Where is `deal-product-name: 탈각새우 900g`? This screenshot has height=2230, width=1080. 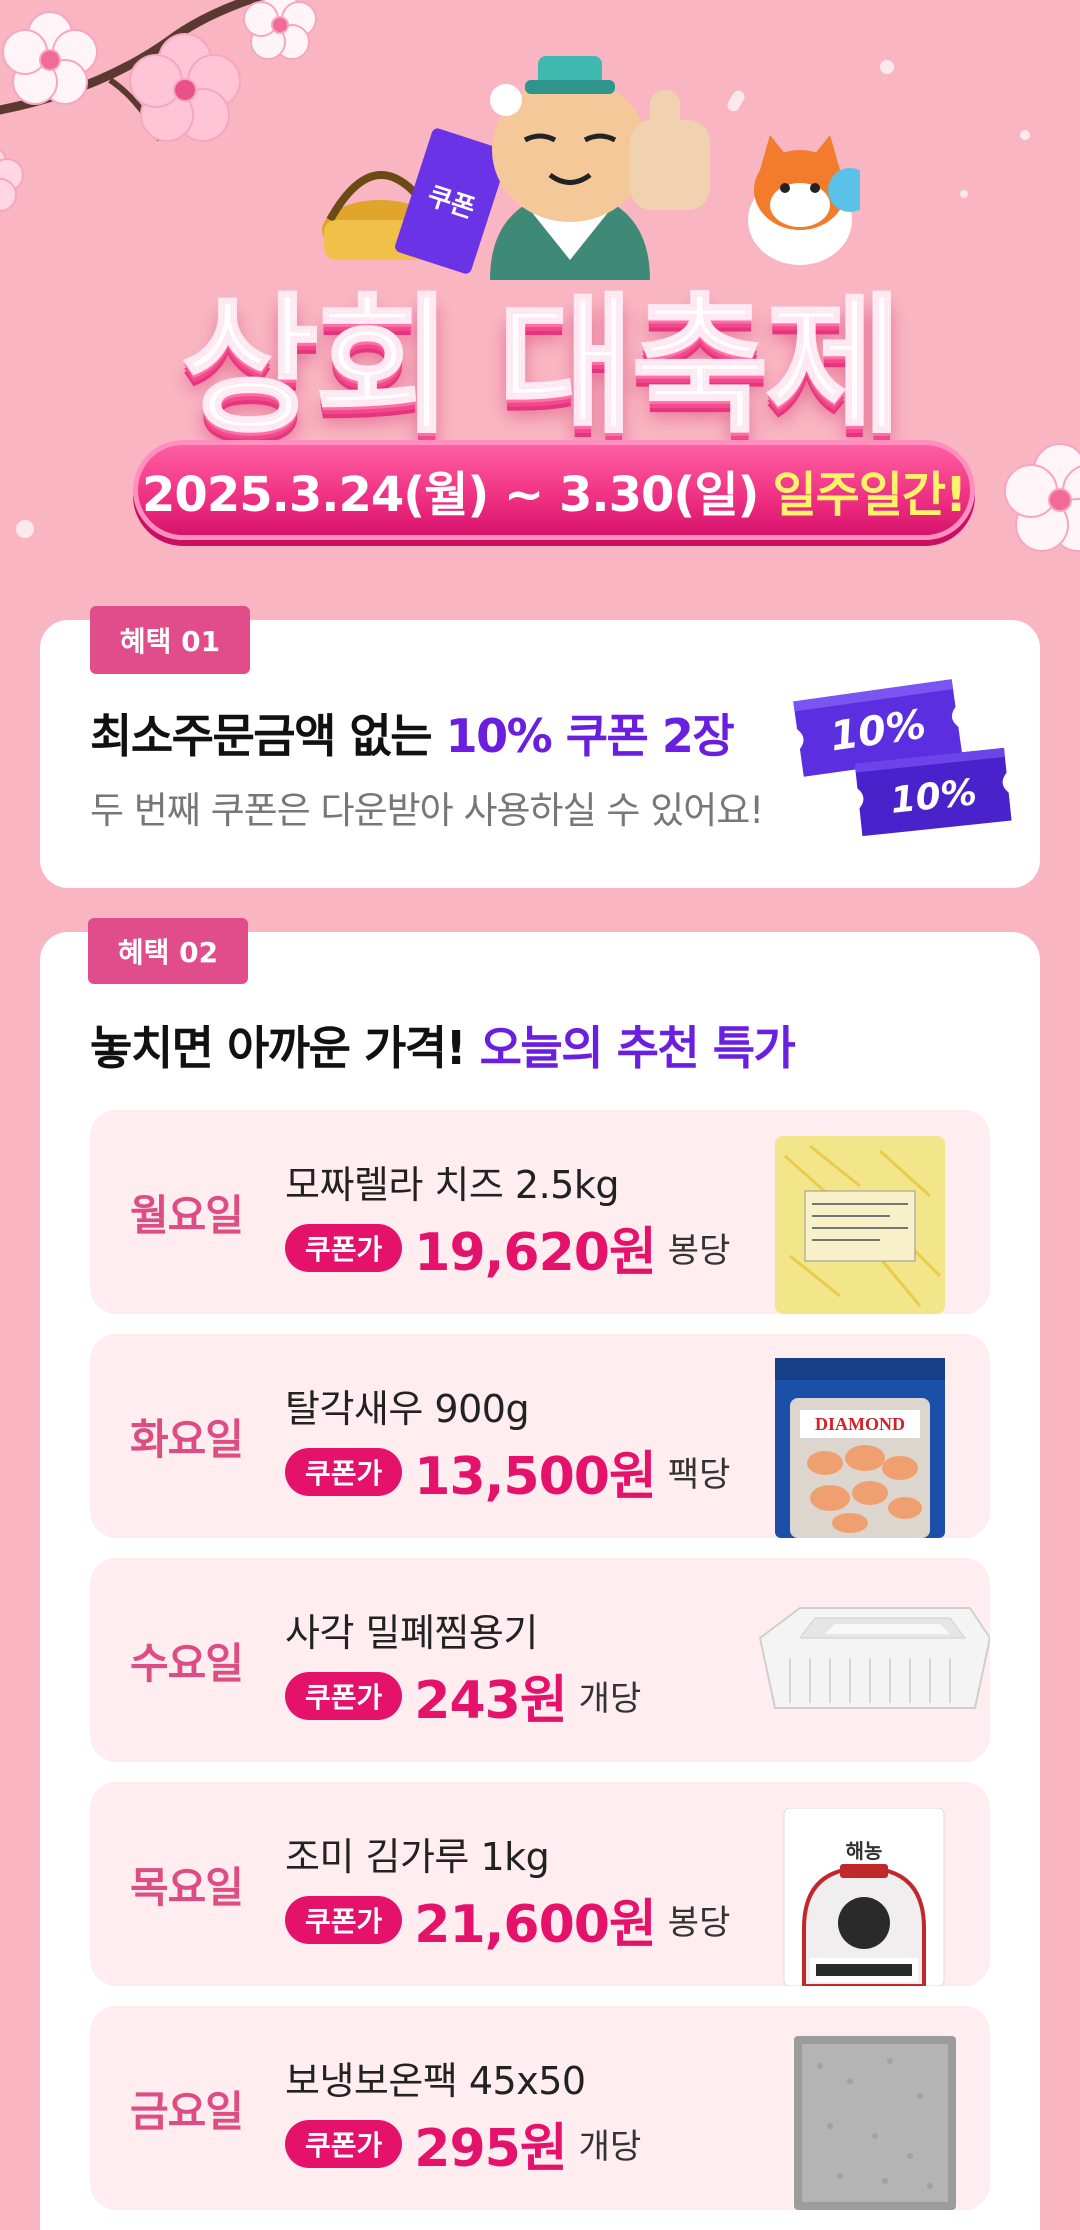
deal-product-name: 탈각새우 900g is located at coordinates (407, 1409).